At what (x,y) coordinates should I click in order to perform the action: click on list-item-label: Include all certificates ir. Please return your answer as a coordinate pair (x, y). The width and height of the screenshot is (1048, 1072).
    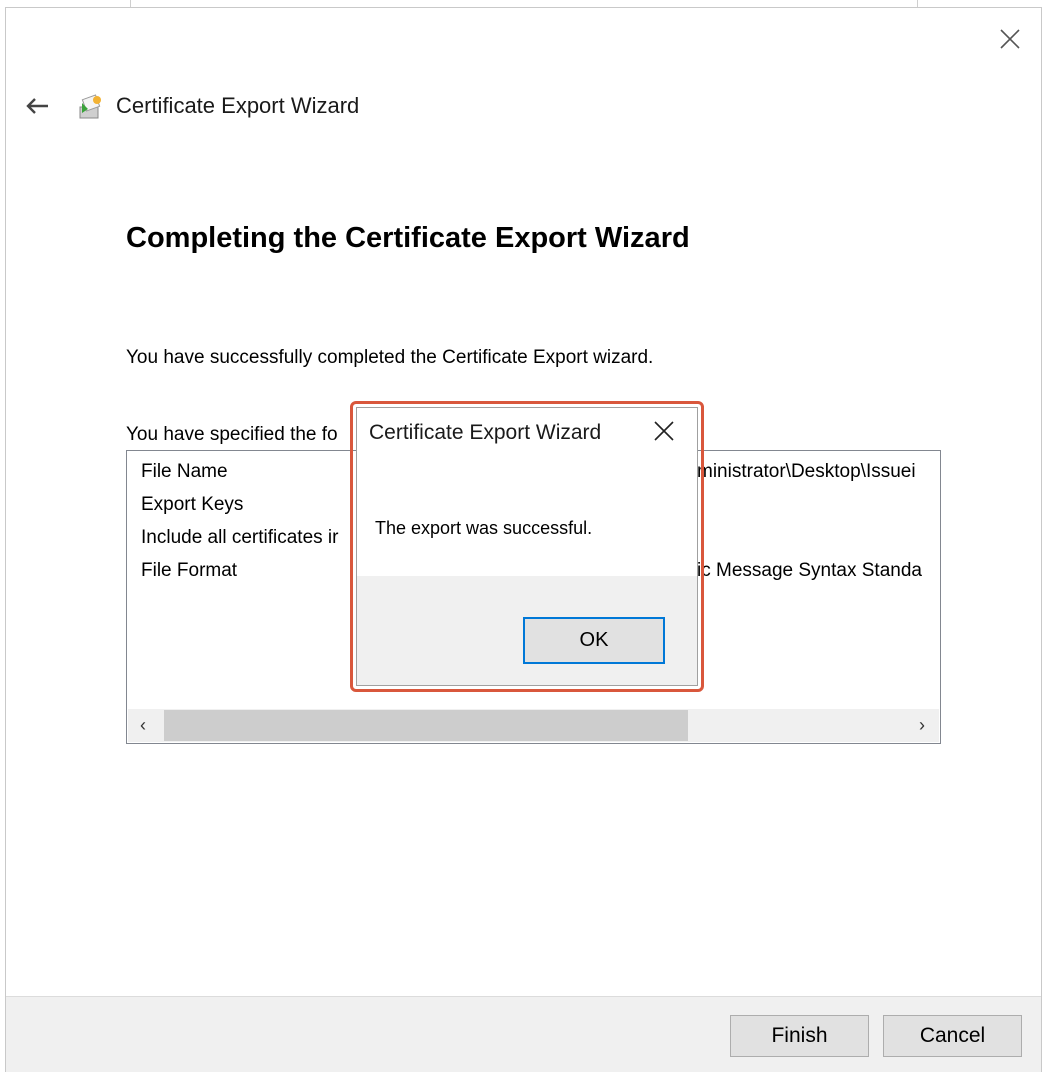
    Looking at the image, I should click on (240, 537).